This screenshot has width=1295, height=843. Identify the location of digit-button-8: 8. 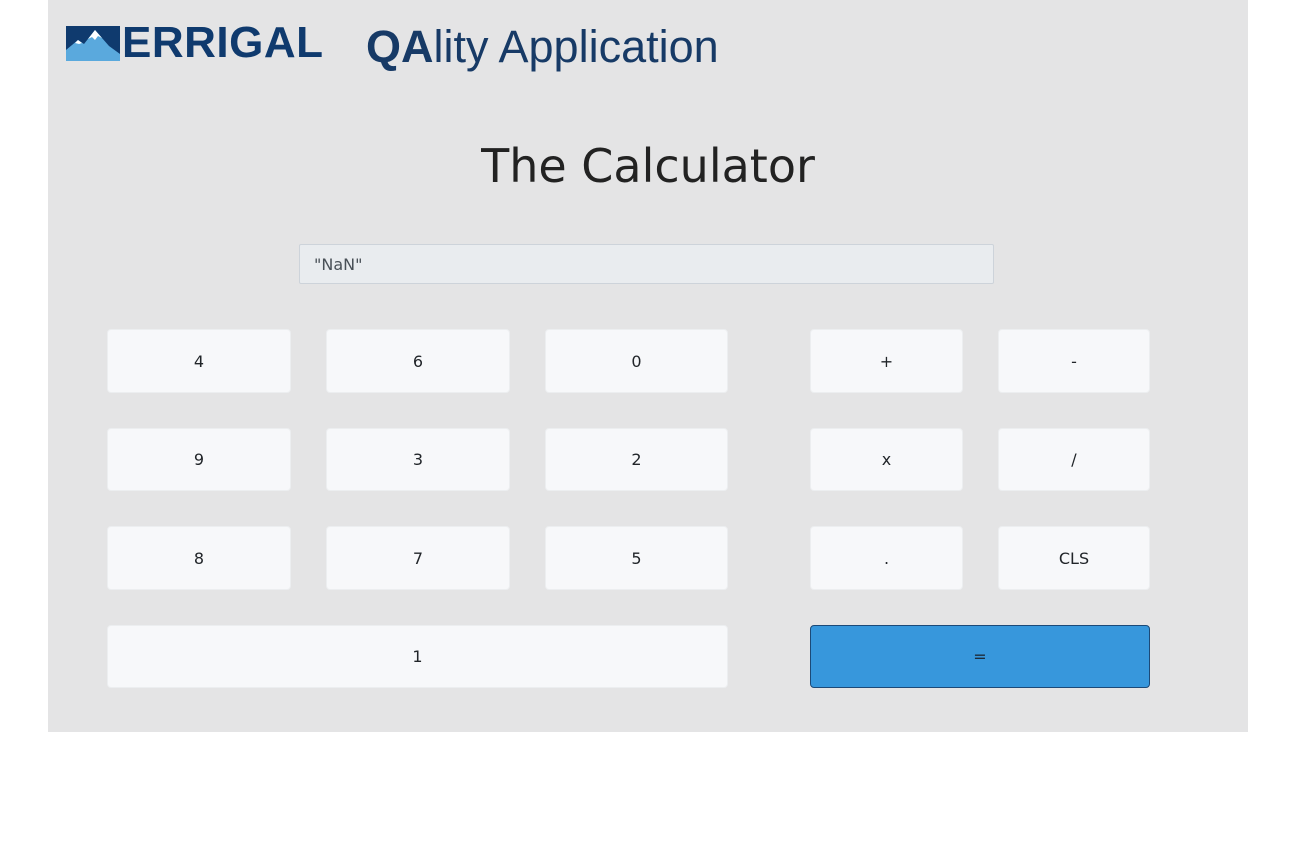
(199, 558).